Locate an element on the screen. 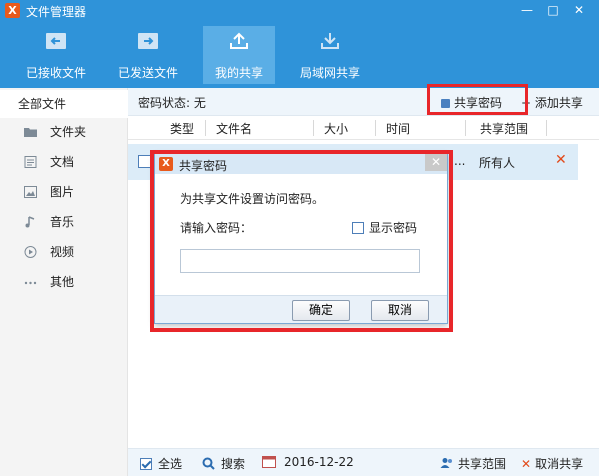 The height and width of the screenshot is (476, 599). received-files-icon is located at coordinates (56, 41).